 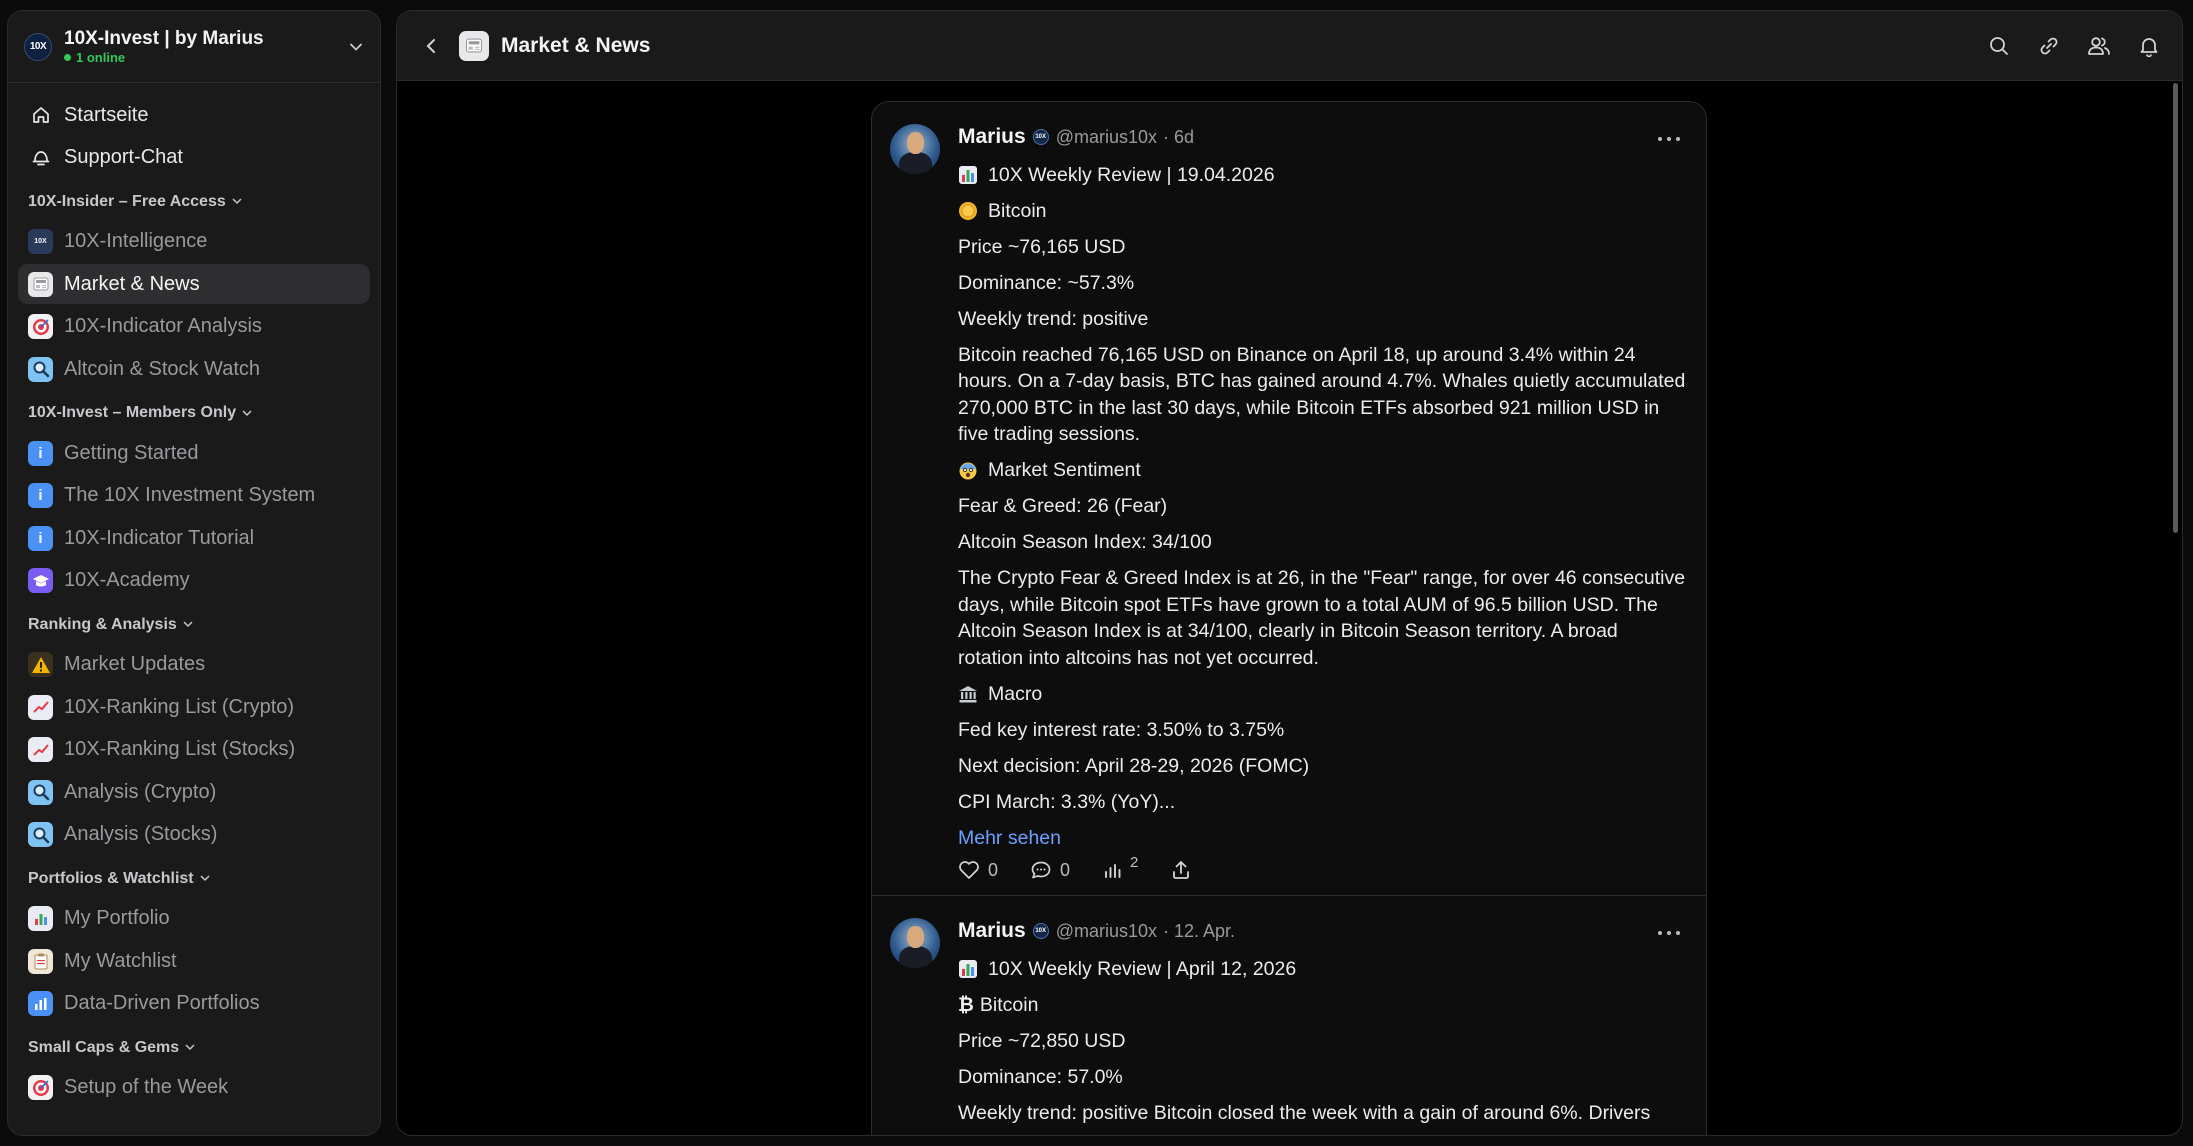 I want to click on post-line-text: Market Sentiment, so click(x=1064, y=470).